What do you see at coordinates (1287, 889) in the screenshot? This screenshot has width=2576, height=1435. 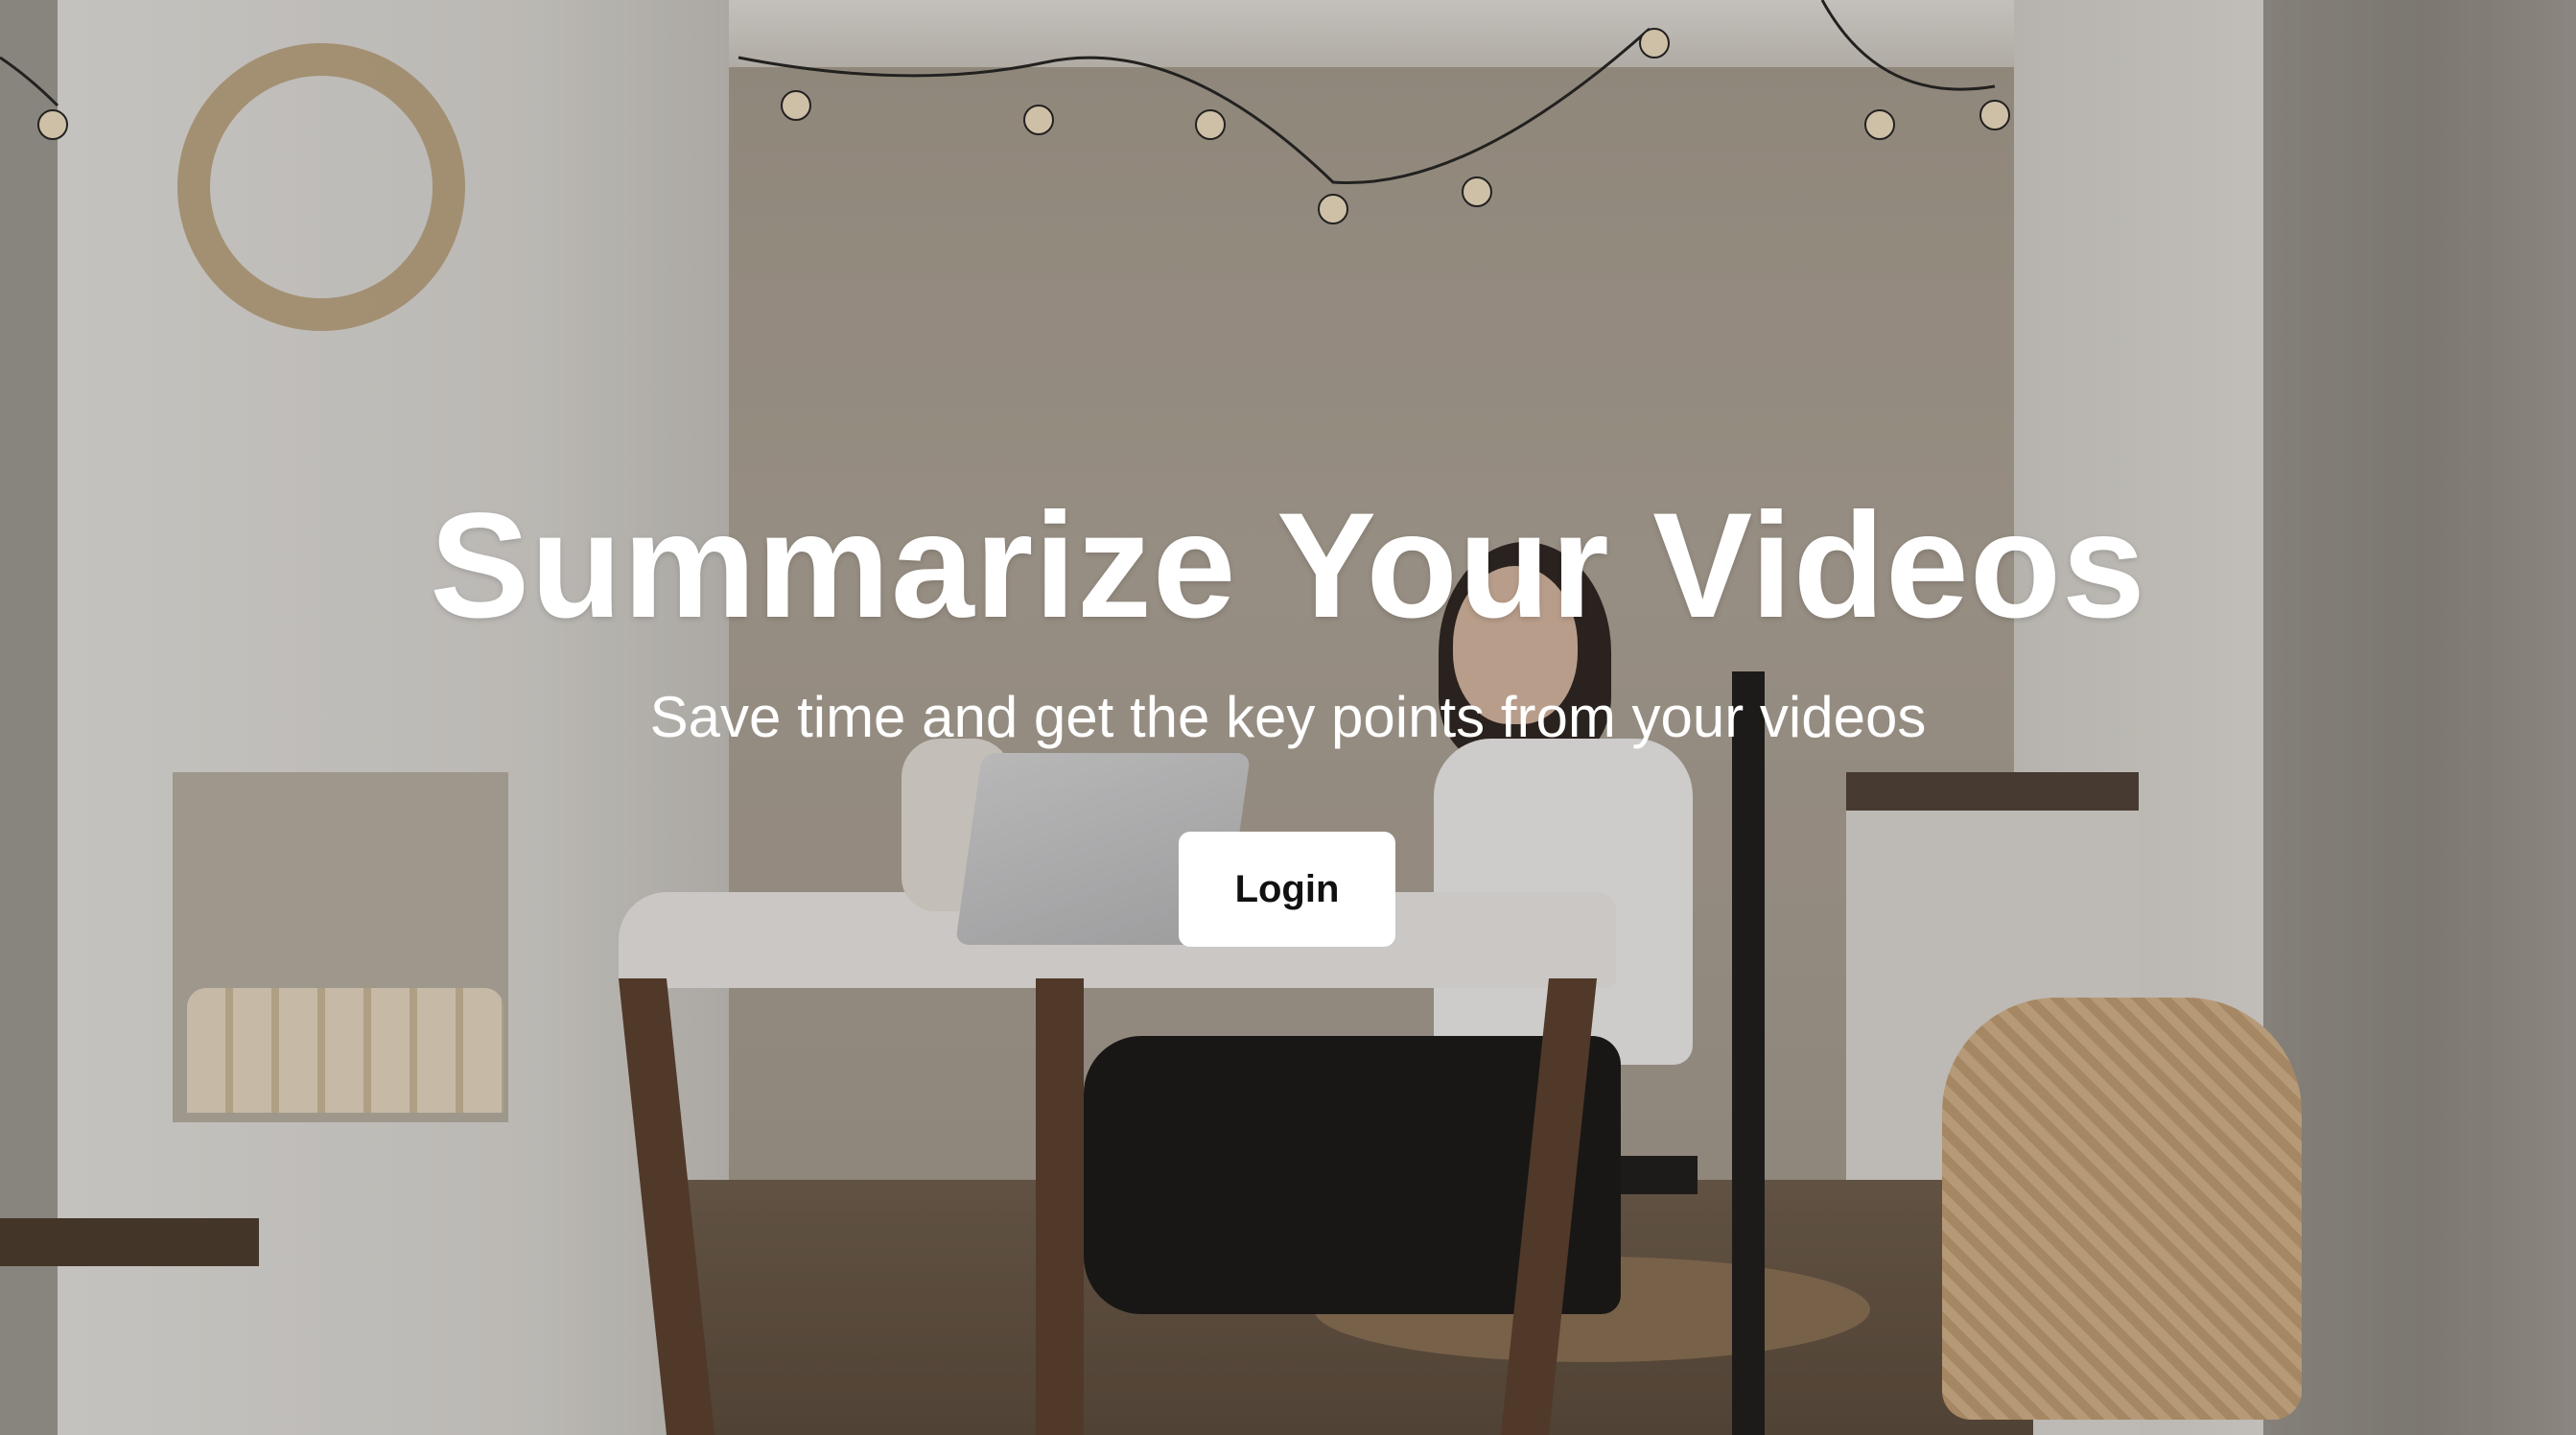 I see `login-button: Login` at bounding box center [1287, 889].